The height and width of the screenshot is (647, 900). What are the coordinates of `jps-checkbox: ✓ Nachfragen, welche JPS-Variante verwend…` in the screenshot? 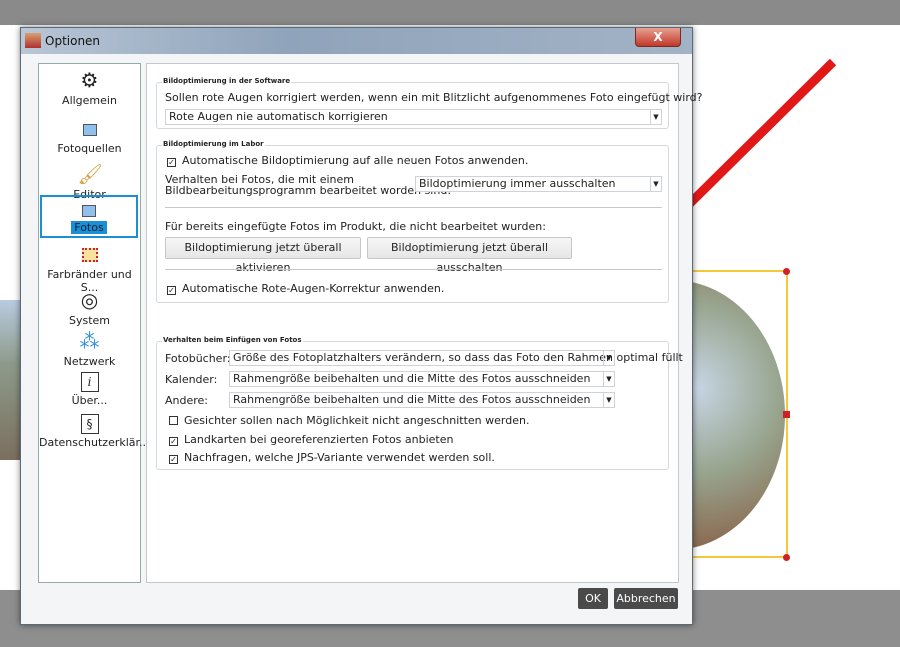 It's located at (332, 457).